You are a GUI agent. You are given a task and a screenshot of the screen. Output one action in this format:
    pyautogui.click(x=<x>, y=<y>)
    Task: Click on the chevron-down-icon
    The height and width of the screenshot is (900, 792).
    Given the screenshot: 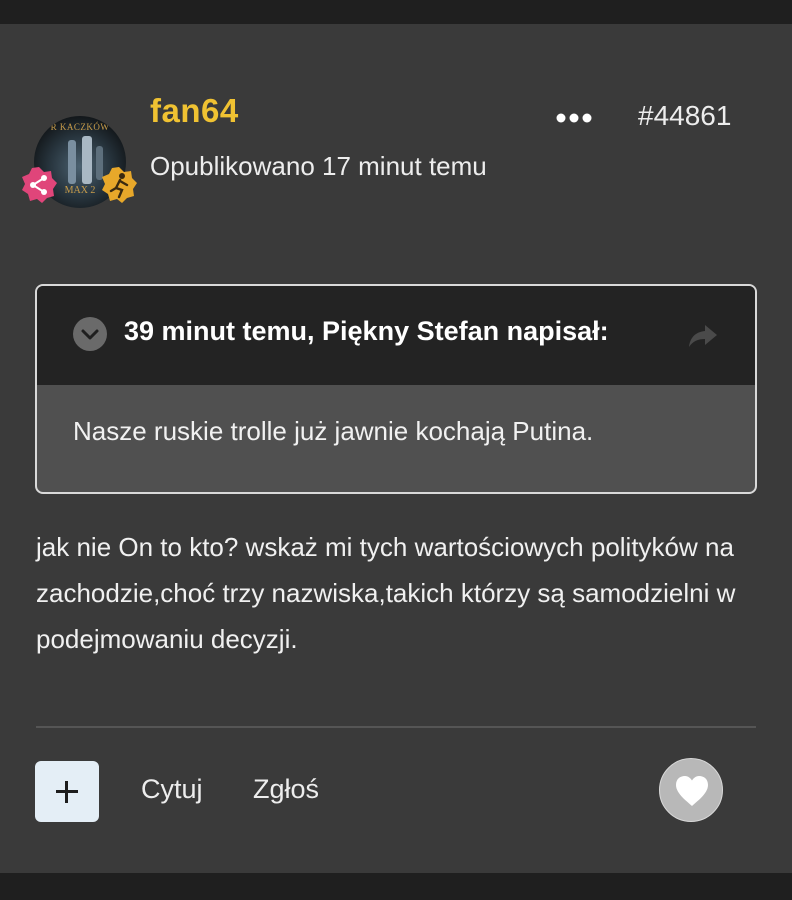 What is the action you would take?
    pyautogui.click(x=90, y=334)
    